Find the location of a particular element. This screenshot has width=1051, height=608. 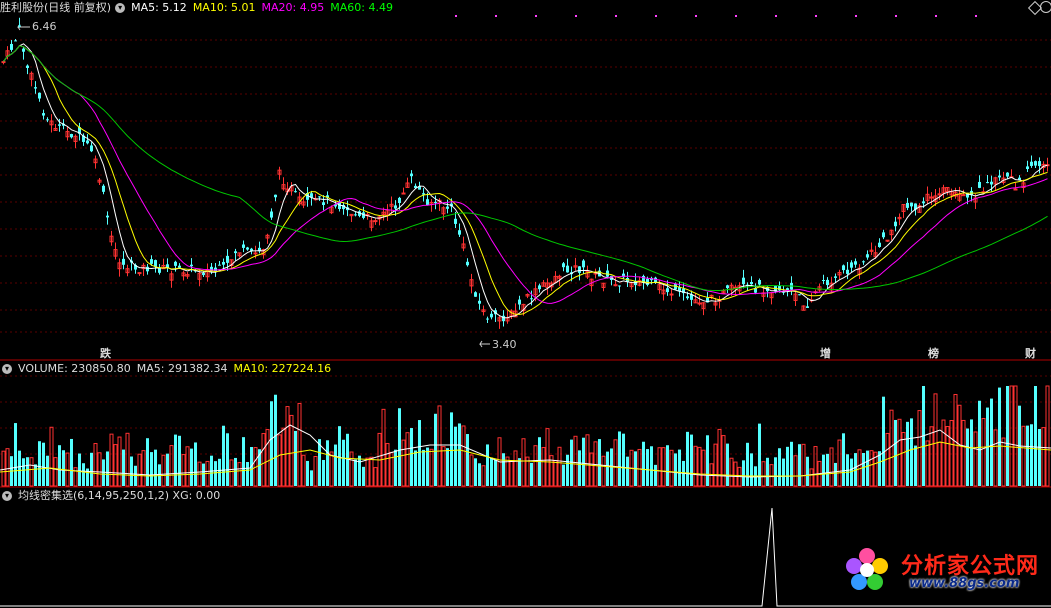

stock-title: 胜利股份(日线 前复权) is located at coordinates (56, 7).